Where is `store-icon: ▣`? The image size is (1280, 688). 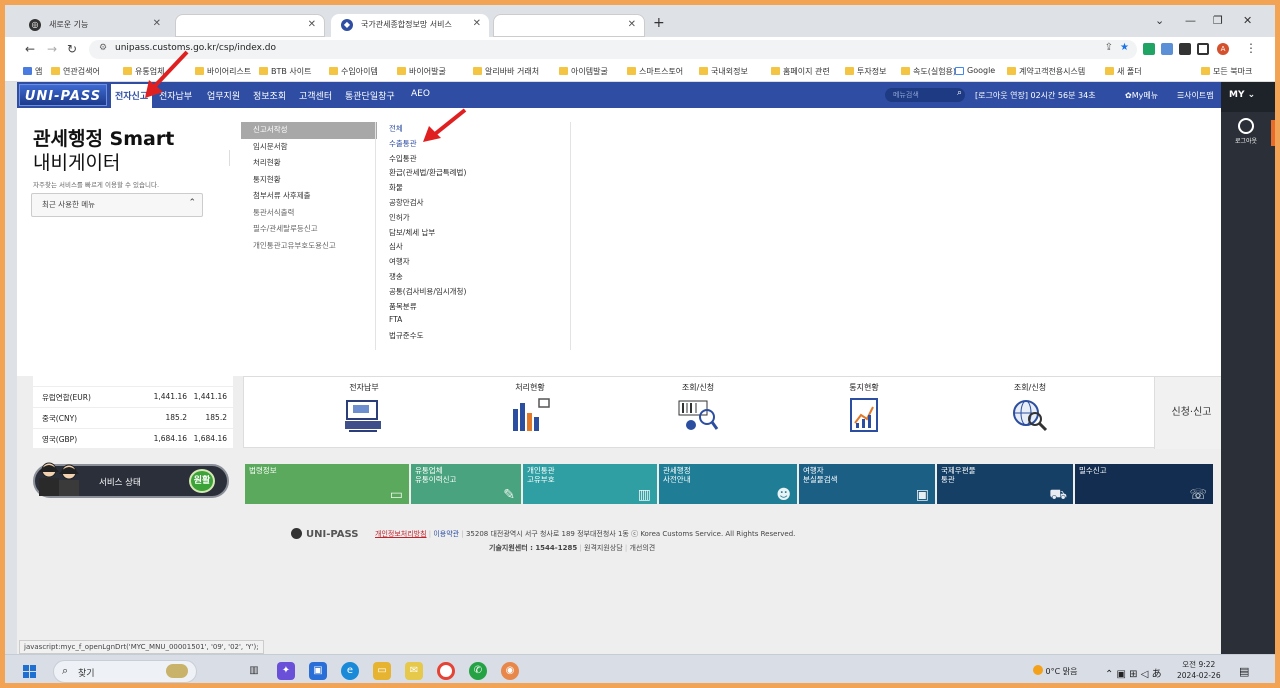
store-icon: ▣ is located at coordinates (318, 671).